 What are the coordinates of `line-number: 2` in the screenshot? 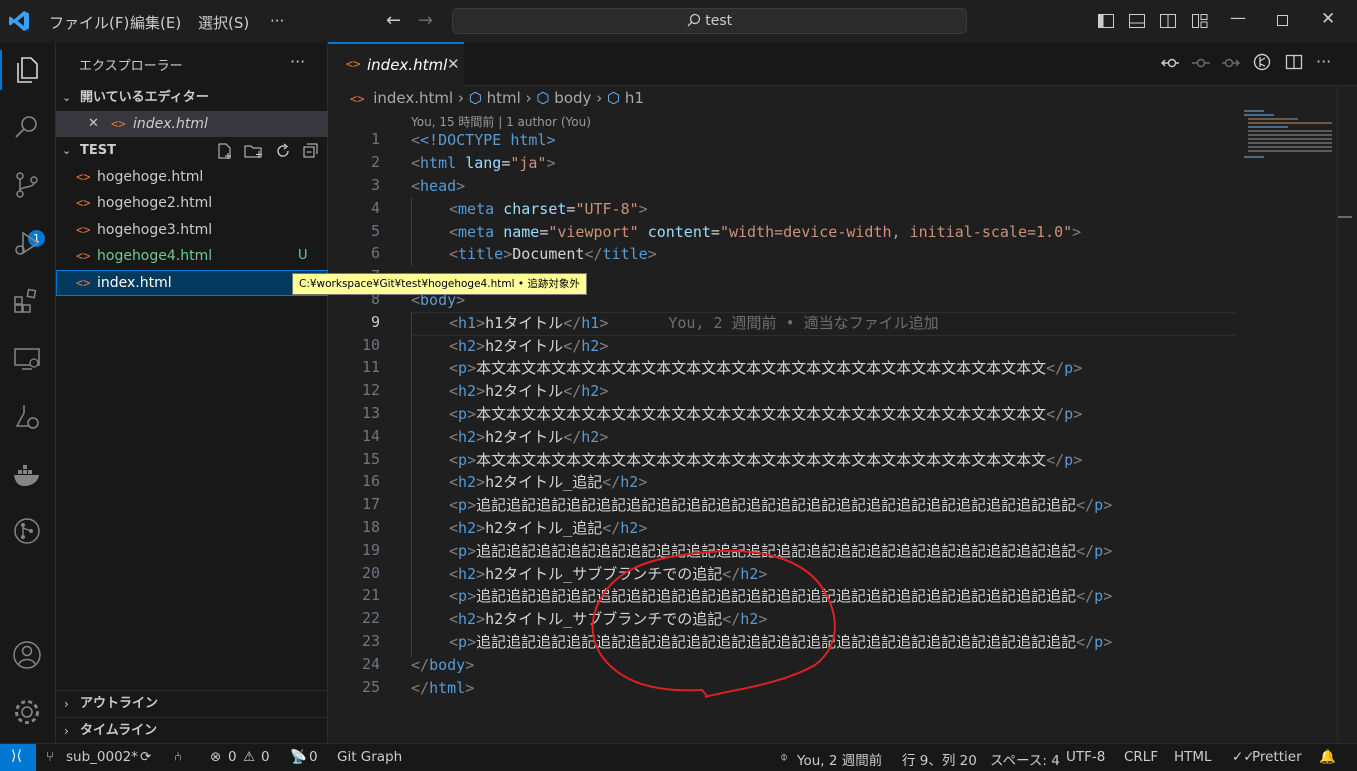 It's located at (375, 162).